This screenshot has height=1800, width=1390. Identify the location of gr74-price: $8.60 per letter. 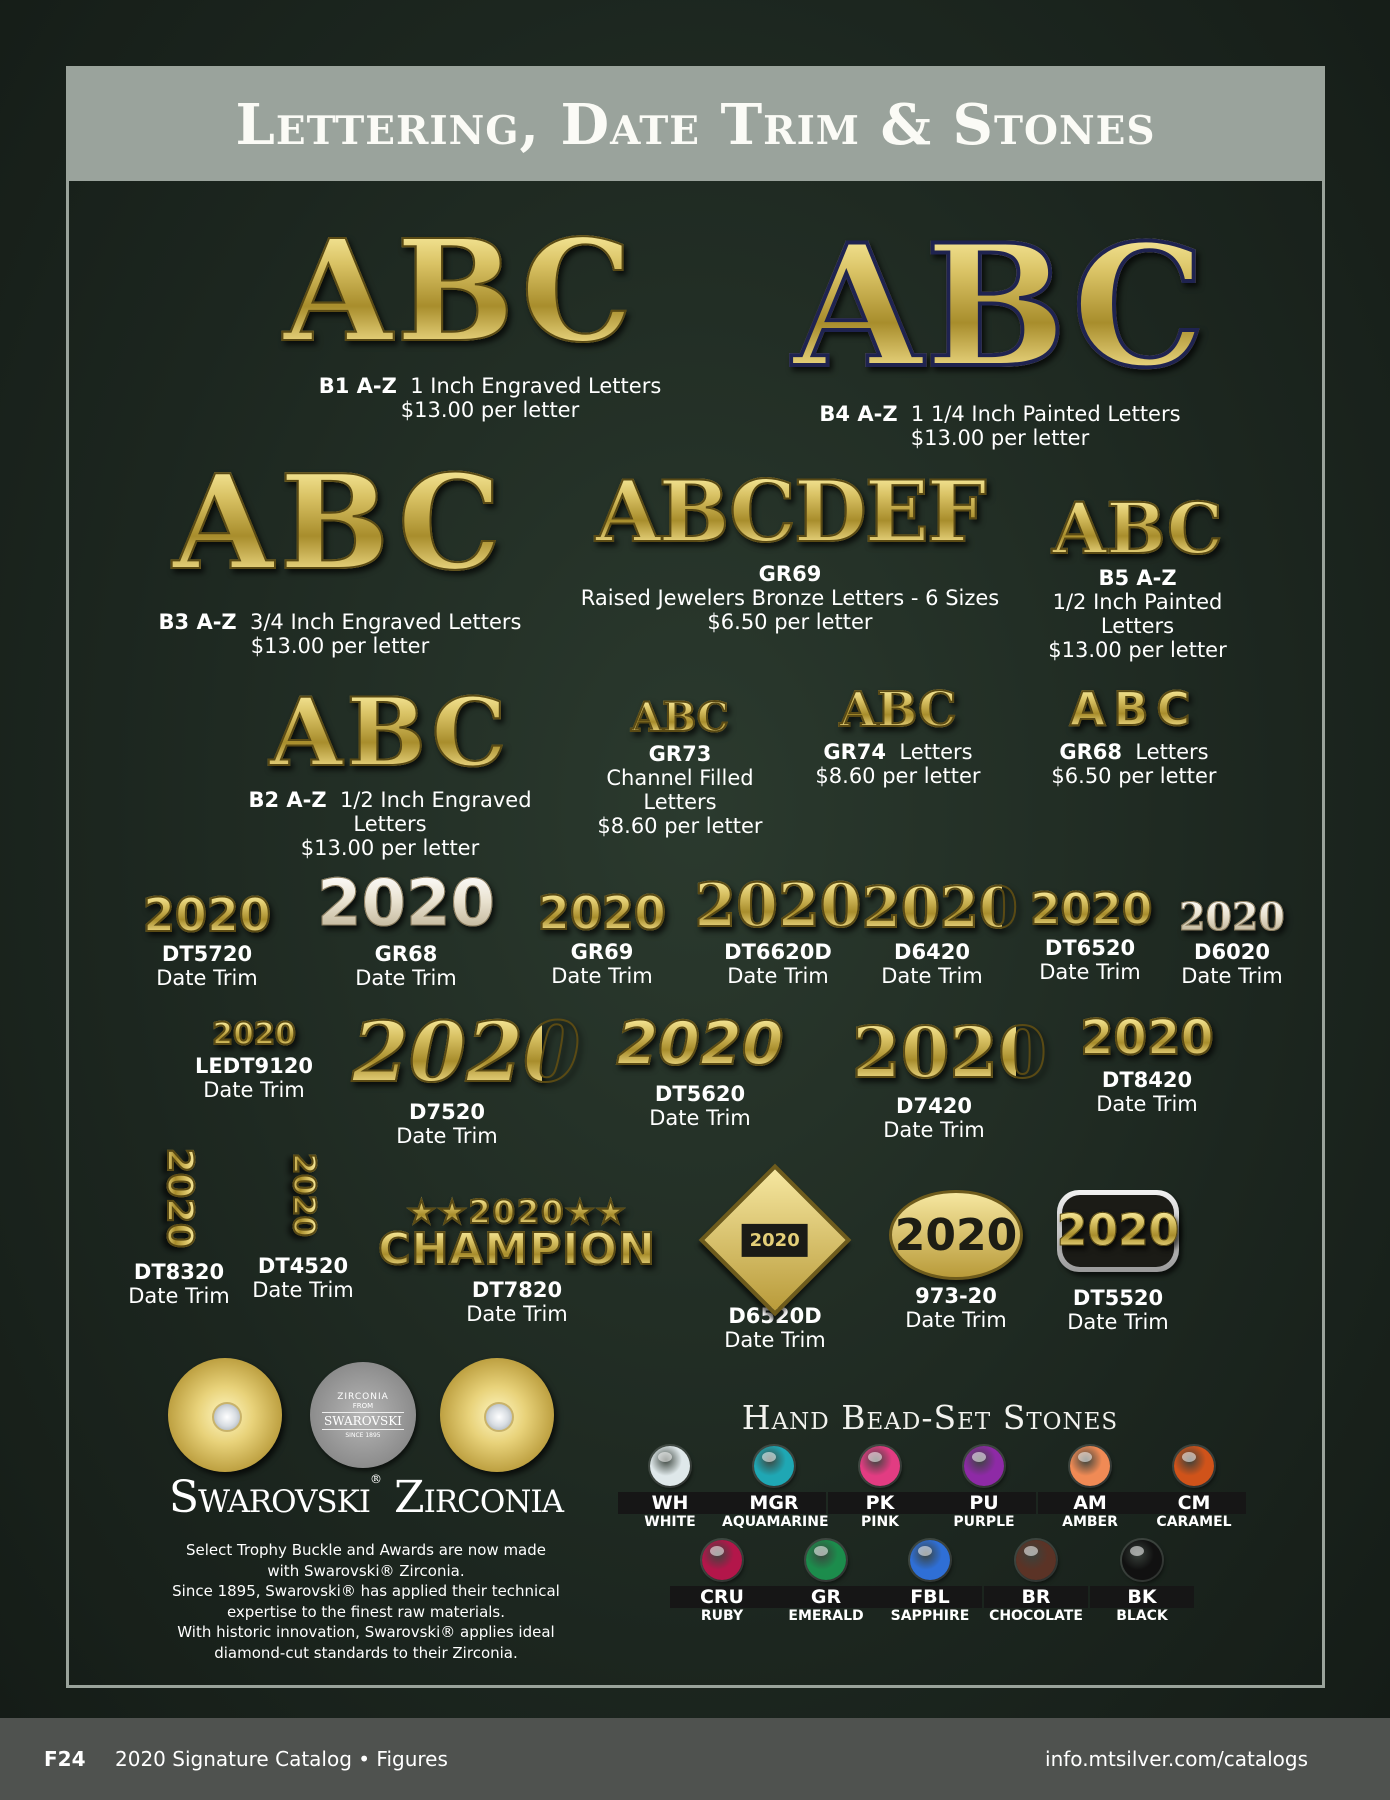
(898, 776).